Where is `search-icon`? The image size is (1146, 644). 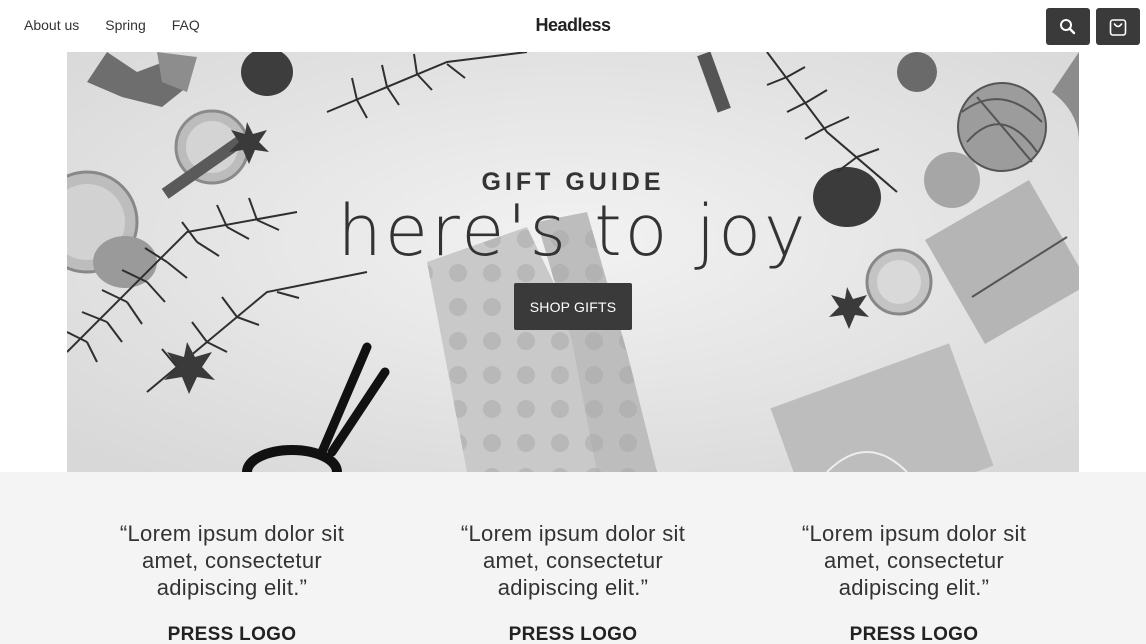 search-icon is located at coordinates (1068, 26).